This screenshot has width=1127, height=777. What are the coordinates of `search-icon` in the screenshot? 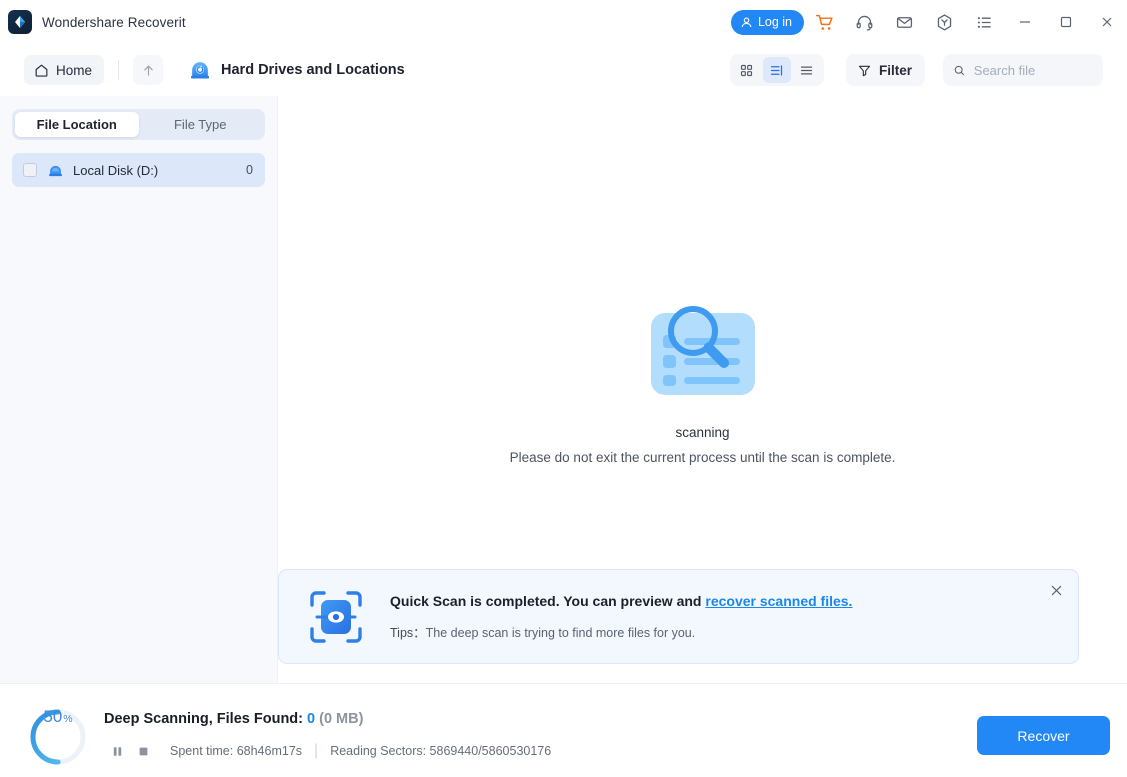 It's located at (959, 70).